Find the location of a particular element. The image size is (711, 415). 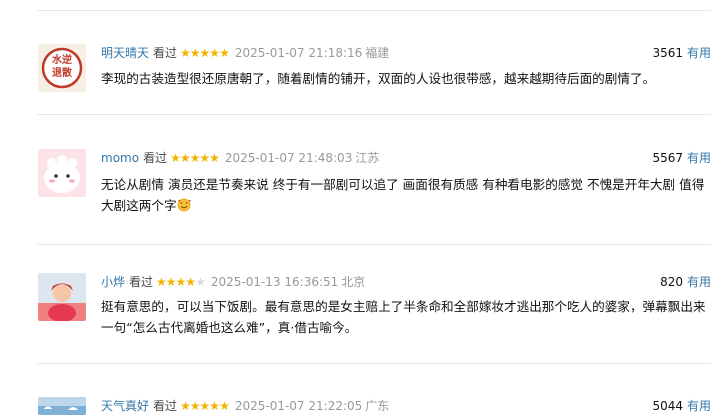

username-link: 天气真好 is located at coordinates (125, 406).